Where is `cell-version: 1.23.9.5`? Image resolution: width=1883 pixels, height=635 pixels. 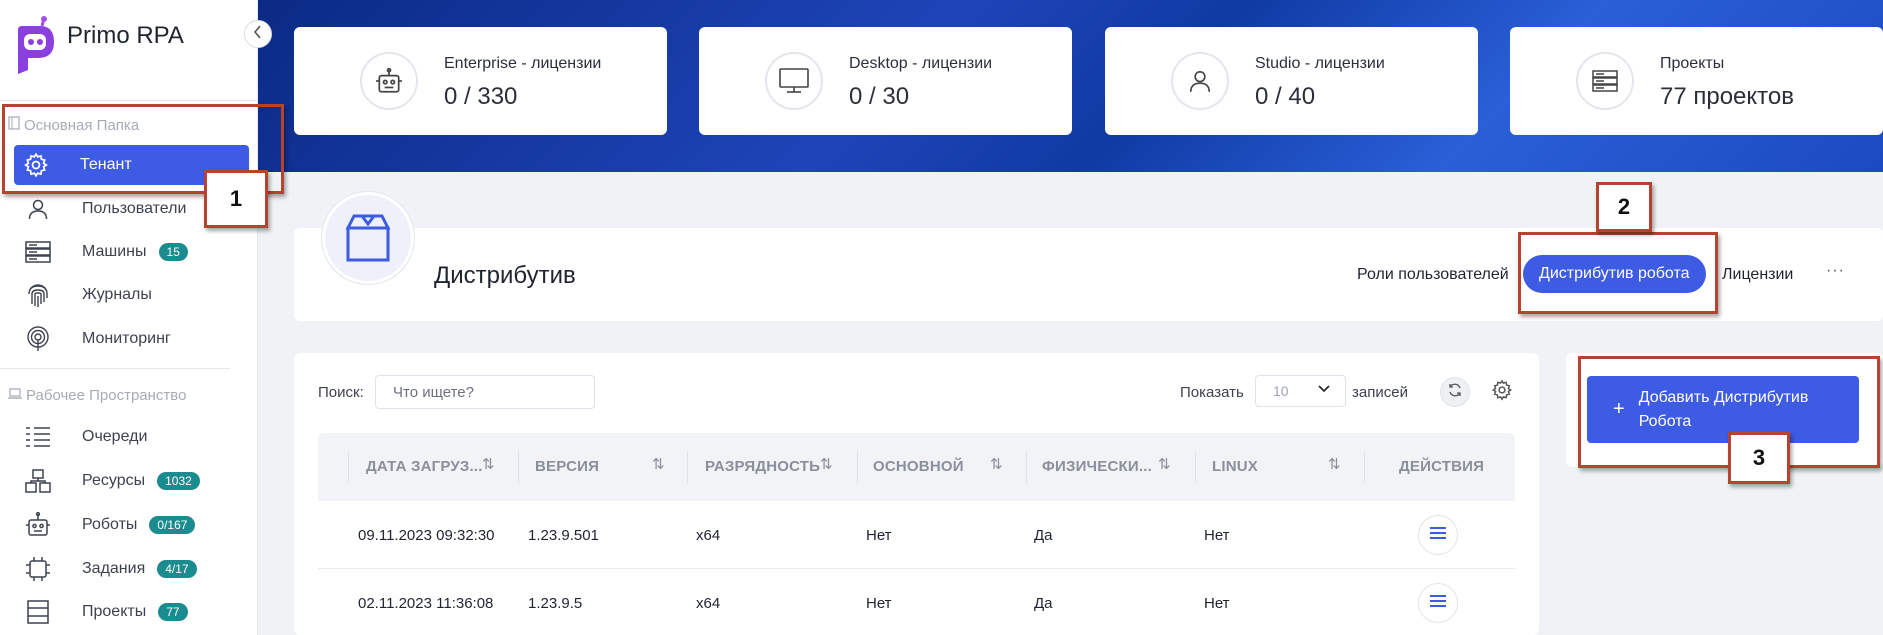 cell-version: 1.23.9.5 is located at coordinates (555, 603).